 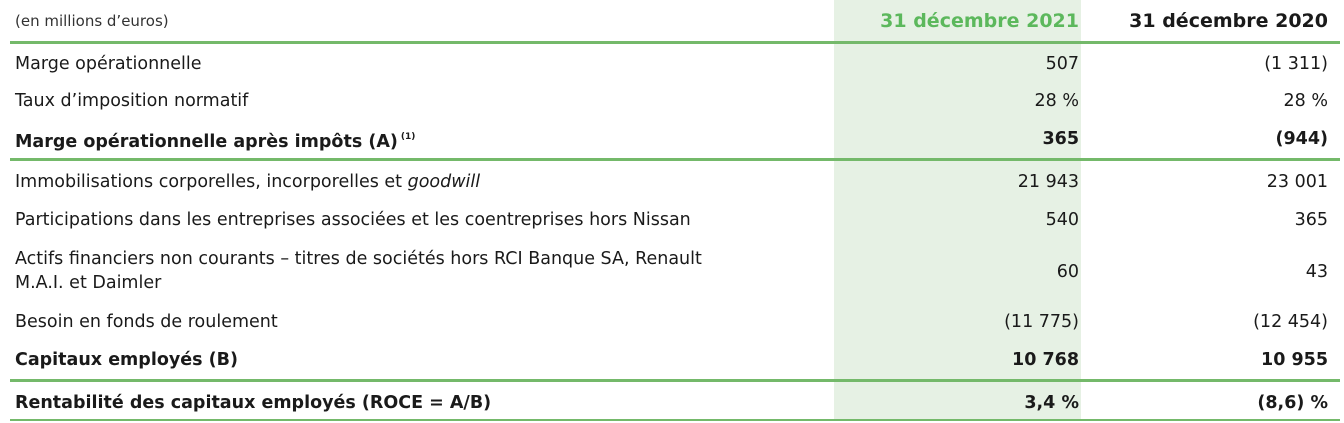 I want to click on value-2021: 507, so click(x=1062, y=64).